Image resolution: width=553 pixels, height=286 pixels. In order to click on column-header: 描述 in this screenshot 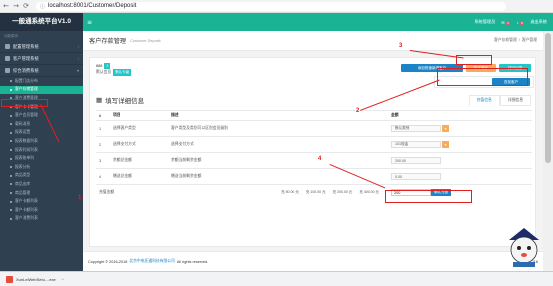, I will do `click(278, 115)`.